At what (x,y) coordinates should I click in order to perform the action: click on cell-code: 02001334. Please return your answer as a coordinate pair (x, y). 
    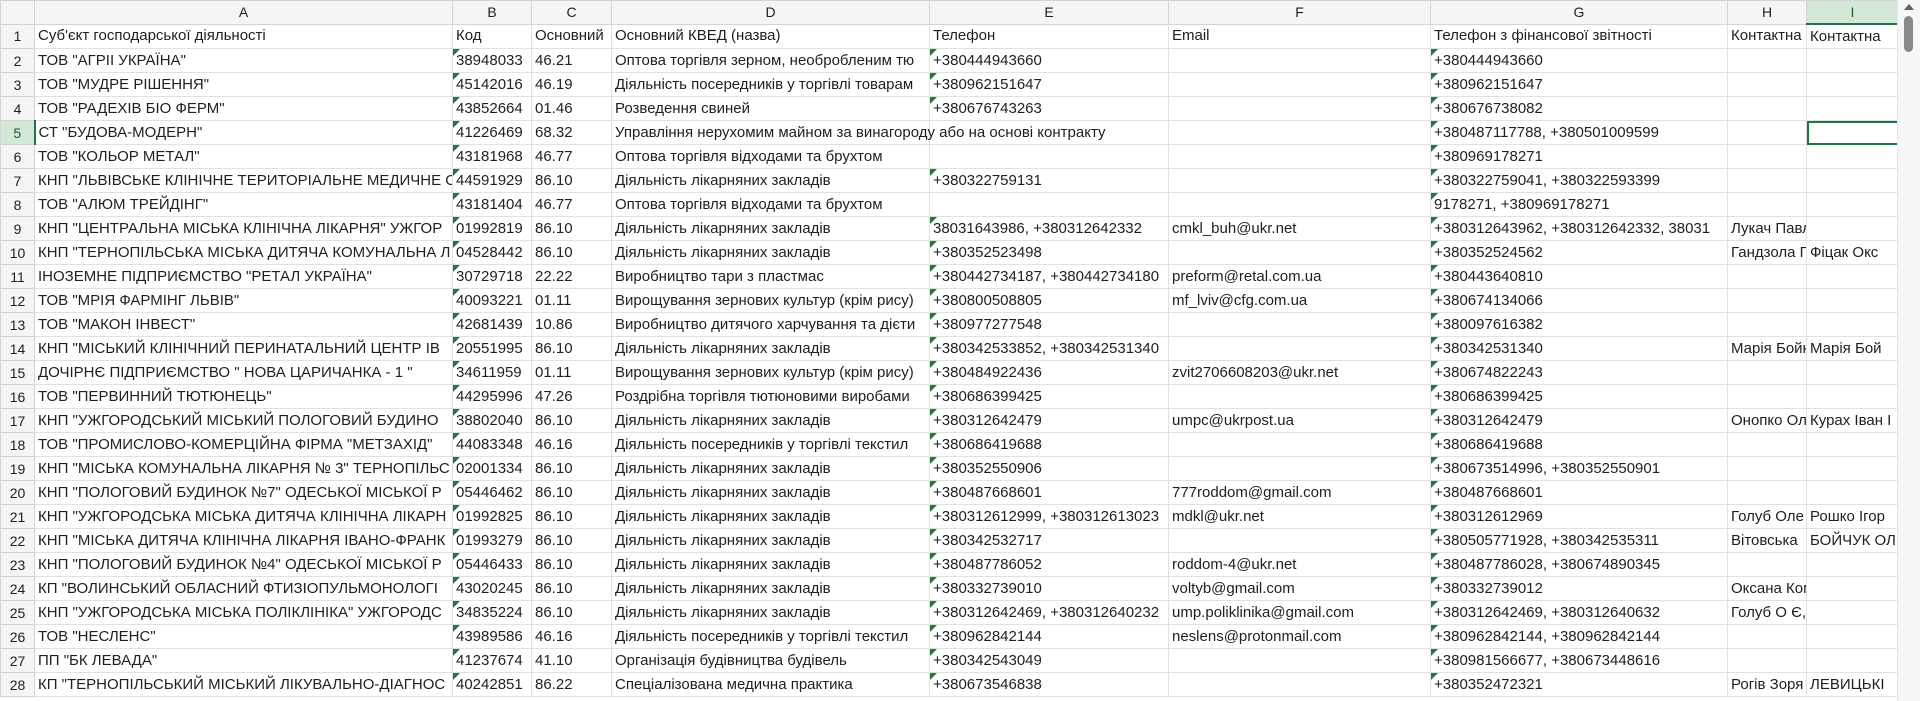
    Looking at the image, I should click on (492, 468).